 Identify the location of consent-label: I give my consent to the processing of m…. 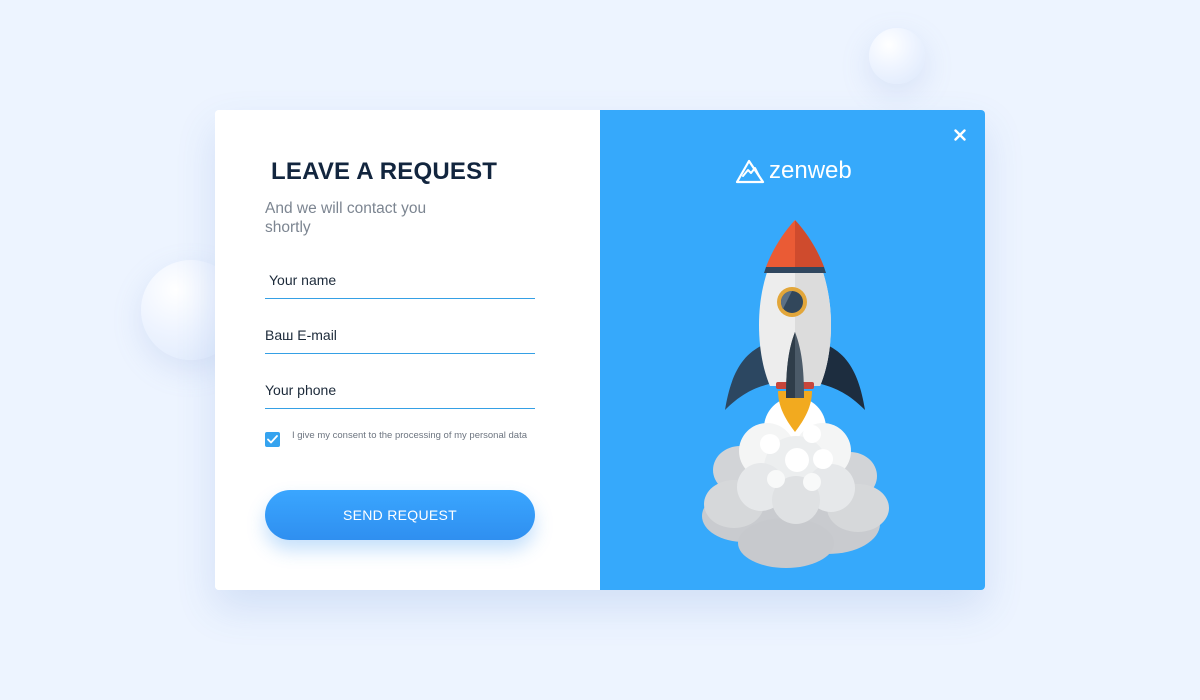
(409, 435).